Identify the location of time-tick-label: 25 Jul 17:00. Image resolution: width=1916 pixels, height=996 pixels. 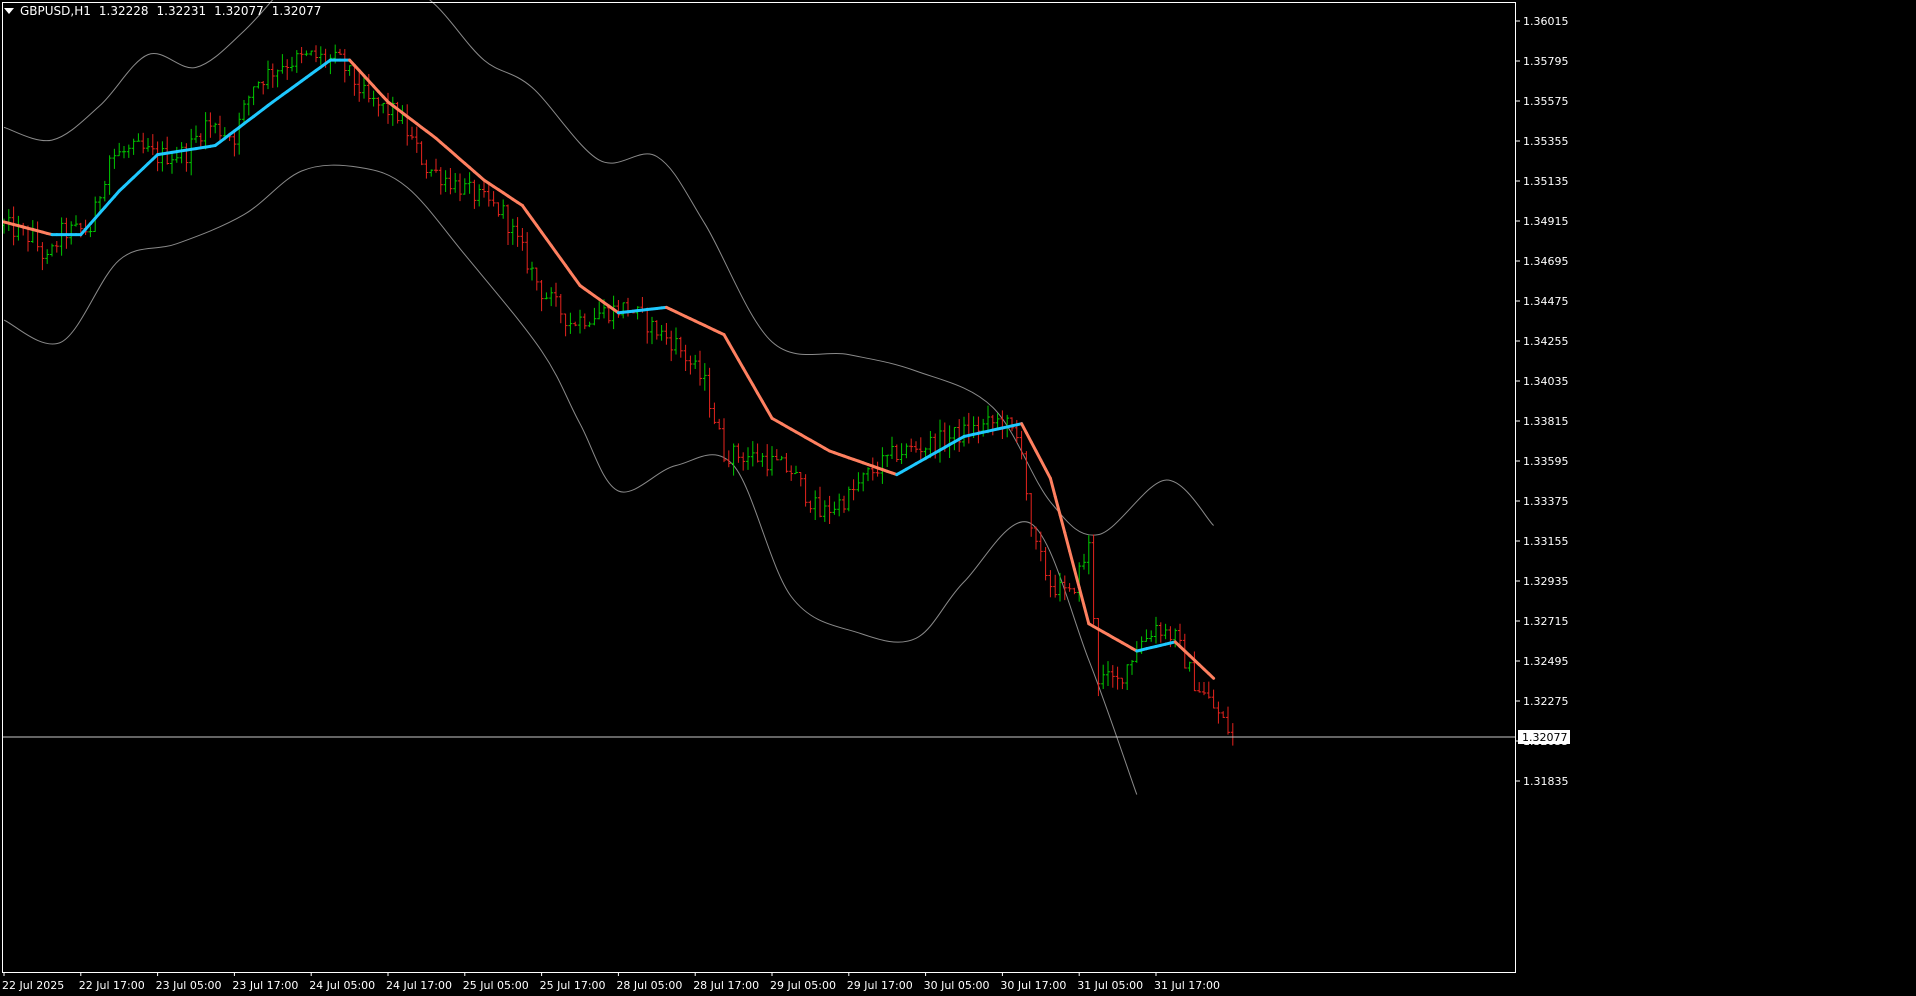
(573, 985).